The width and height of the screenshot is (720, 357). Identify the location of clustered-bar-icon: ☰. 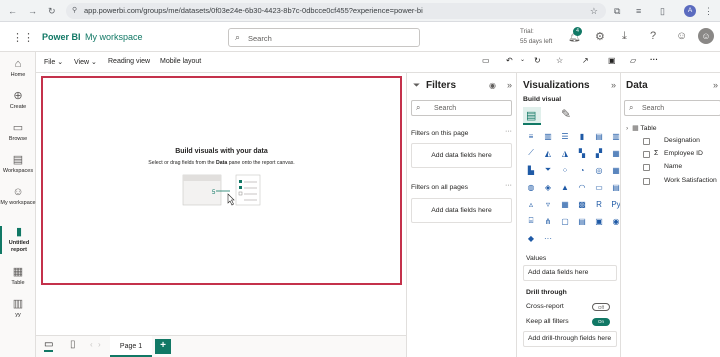
(565, 136).